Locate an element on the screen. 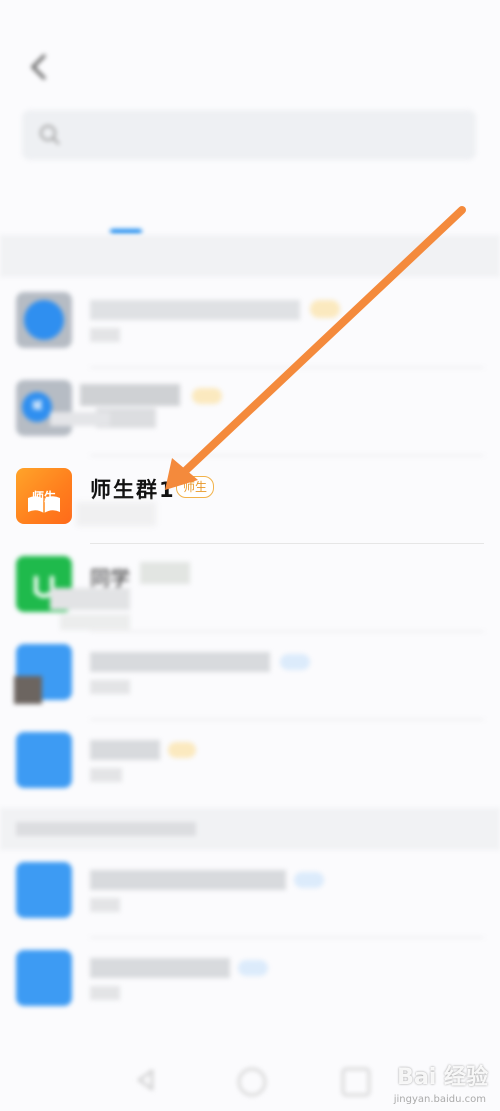  search-input is located at coordinates (249, 135).